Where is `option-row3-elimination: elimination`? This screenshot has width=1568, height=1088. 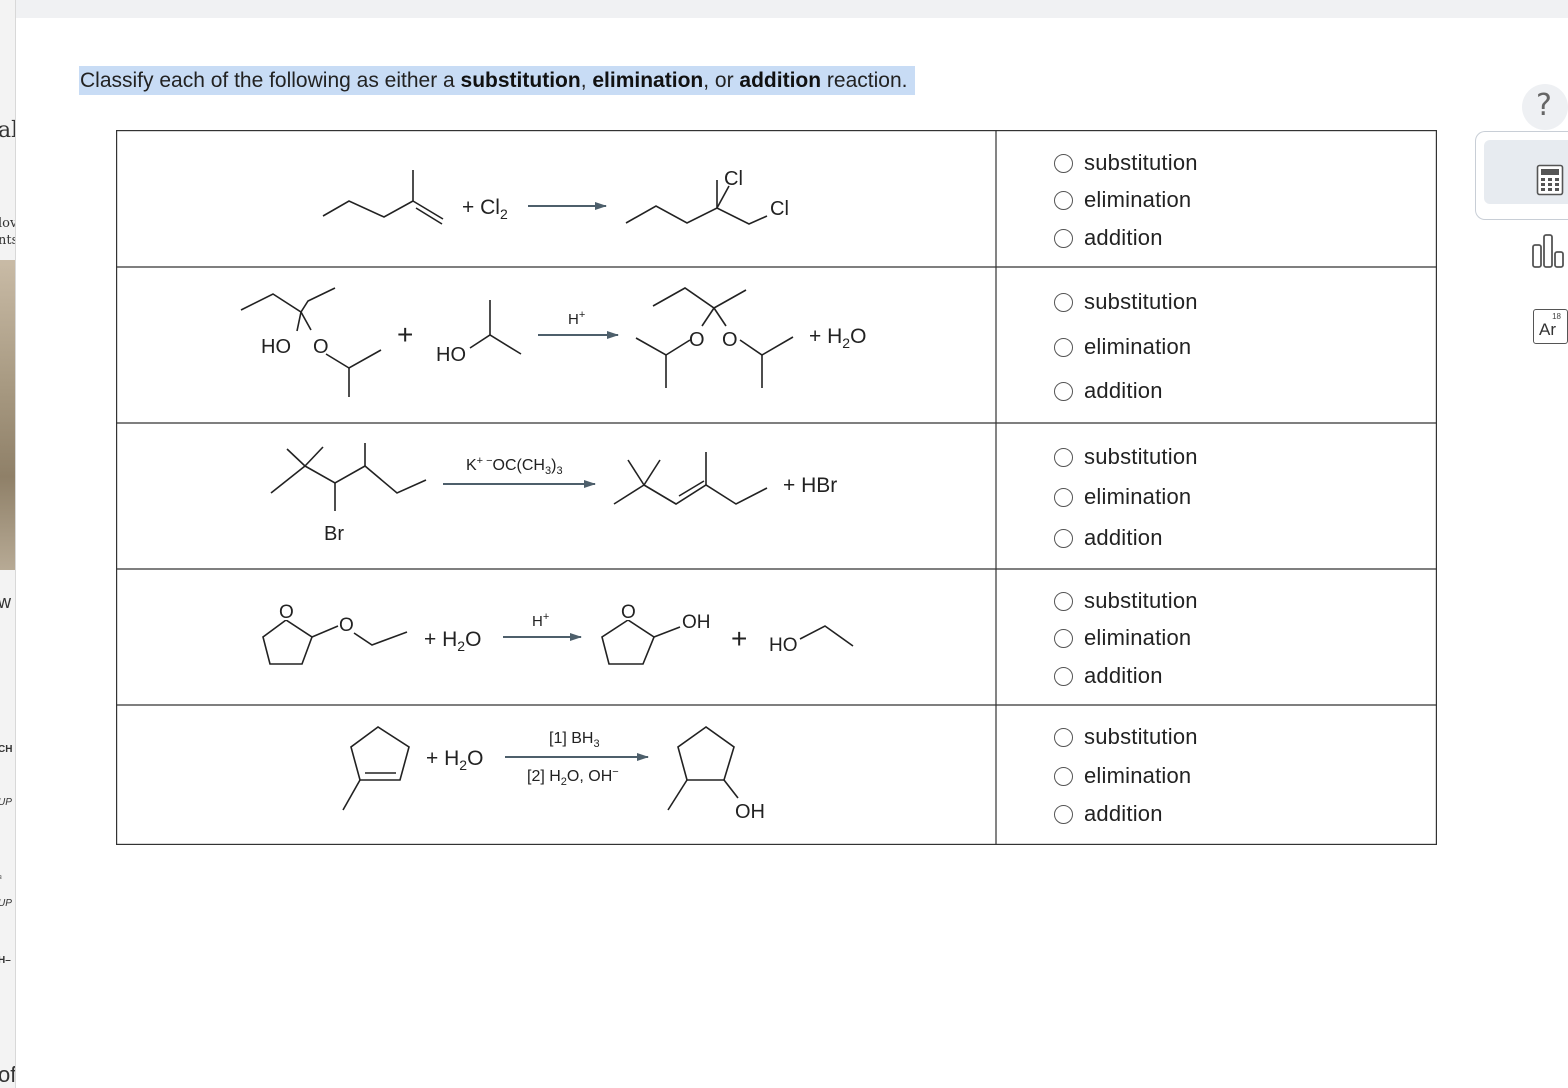 option-row3-elimination: elimination is located at coordinates (1122, 497).